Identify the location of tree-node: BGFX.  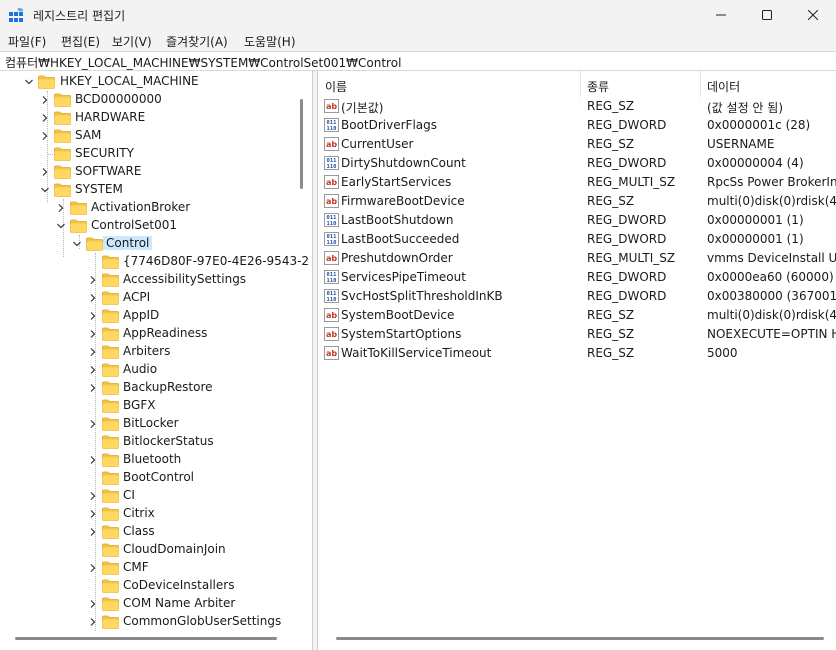
(148, 406).